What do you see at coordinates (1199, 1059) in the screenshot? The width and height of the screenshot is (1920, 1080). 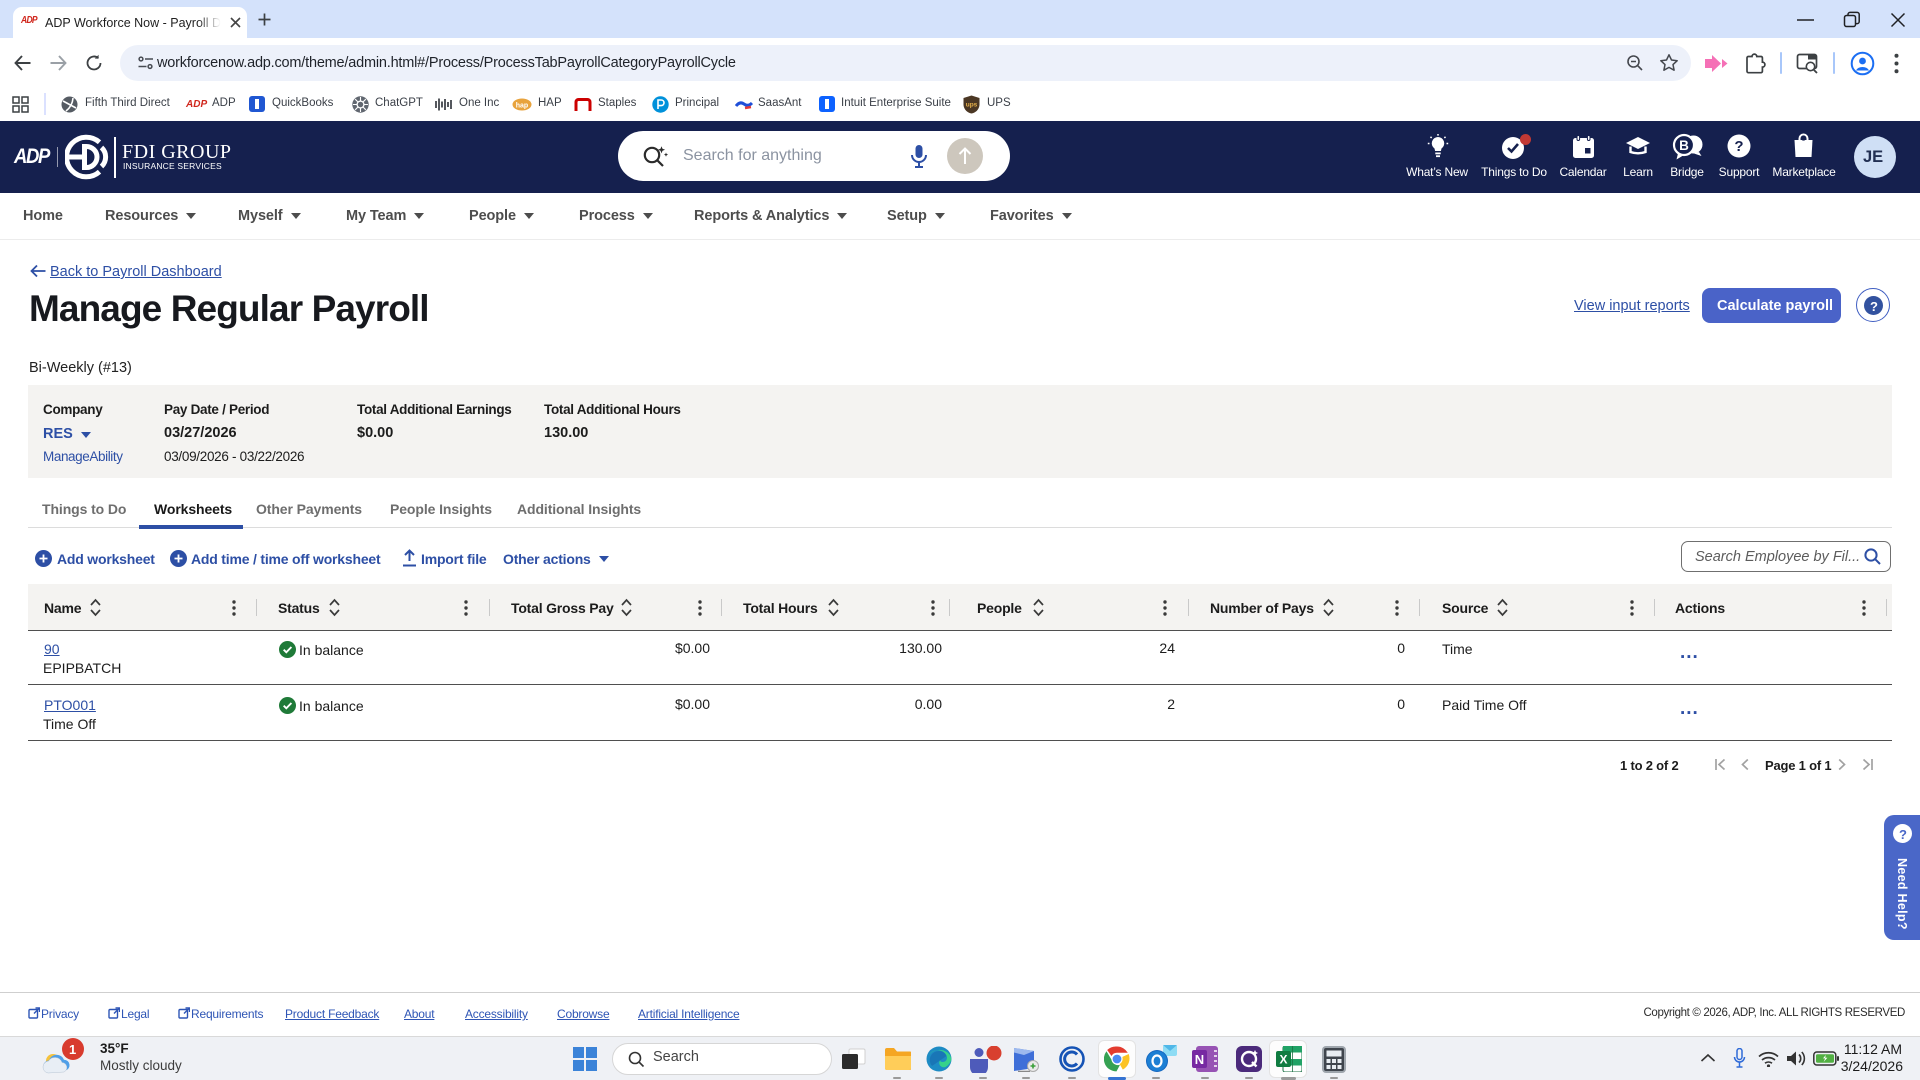 I see `svg-text: N` at bounding box center [1199, 1059].